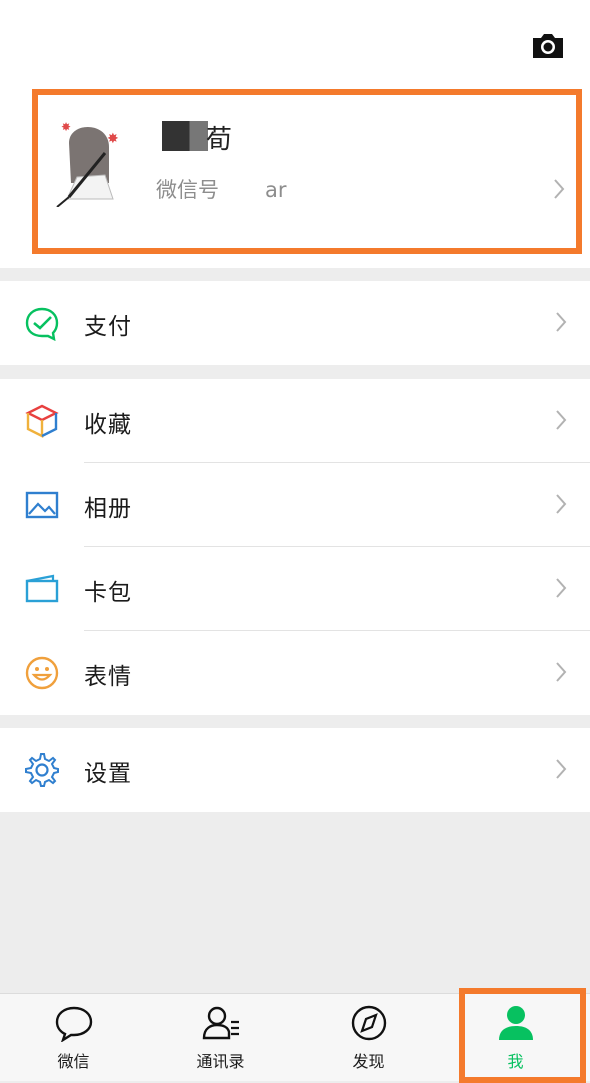 This screenshot has width=590, height=1083. What do you see at coordinates (522, 1035) in the screenshot?
I see `tab-me-highlight-box` at bounding box center [522, 1035].